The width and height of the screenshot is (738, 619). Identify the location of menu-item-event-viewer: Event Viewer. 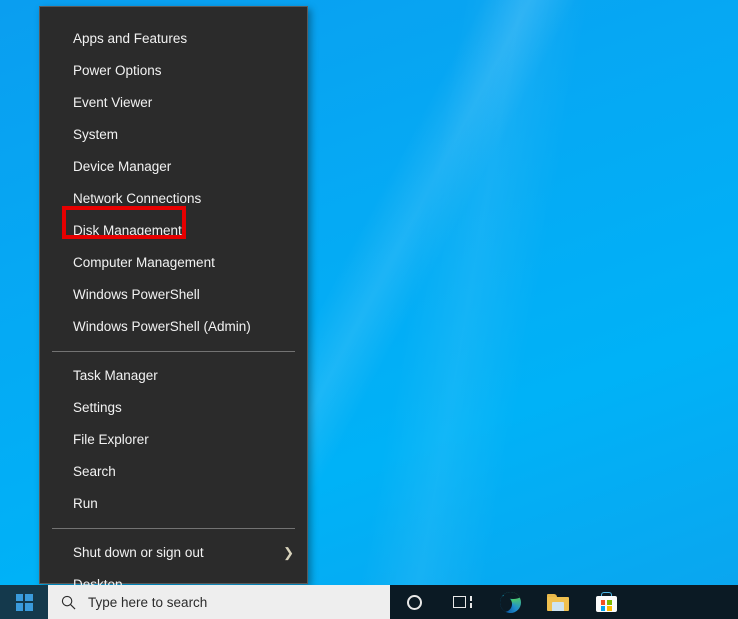
(173, 103).